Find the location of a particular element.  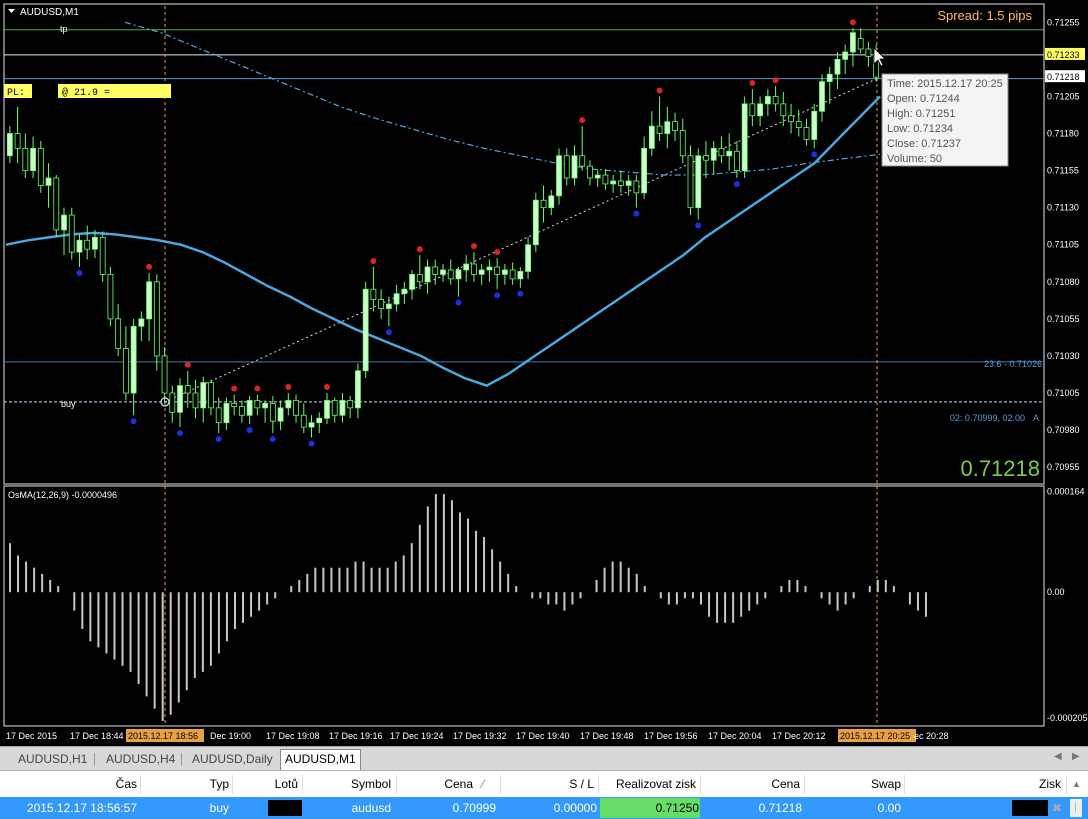

price-axis-label: 0.71080 is located at coordinates (1063, 282).